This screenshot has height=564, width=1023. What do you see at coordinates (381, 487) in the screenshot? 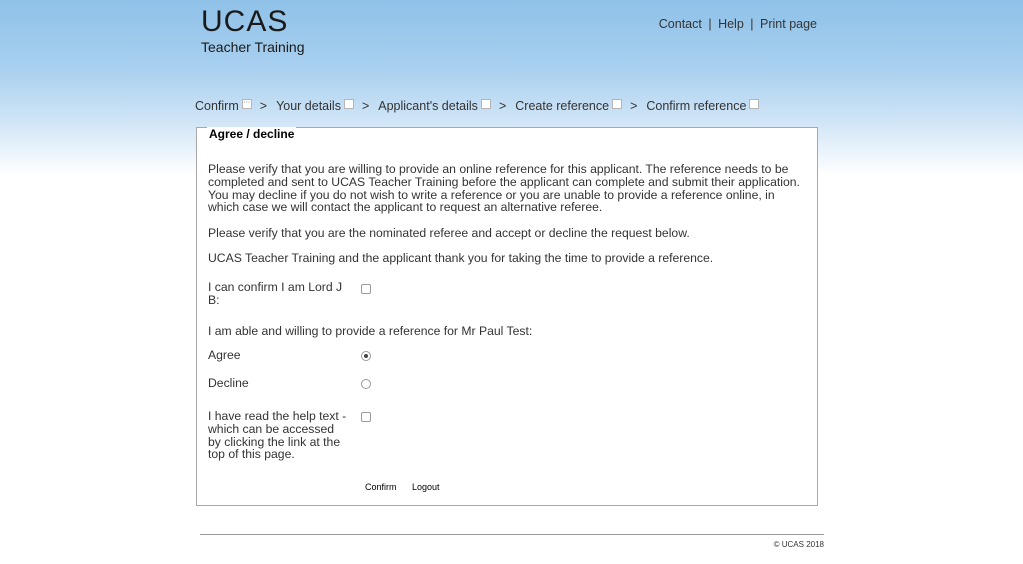
I see `confirm-button: Confirm` at bounding box center [381, 487].